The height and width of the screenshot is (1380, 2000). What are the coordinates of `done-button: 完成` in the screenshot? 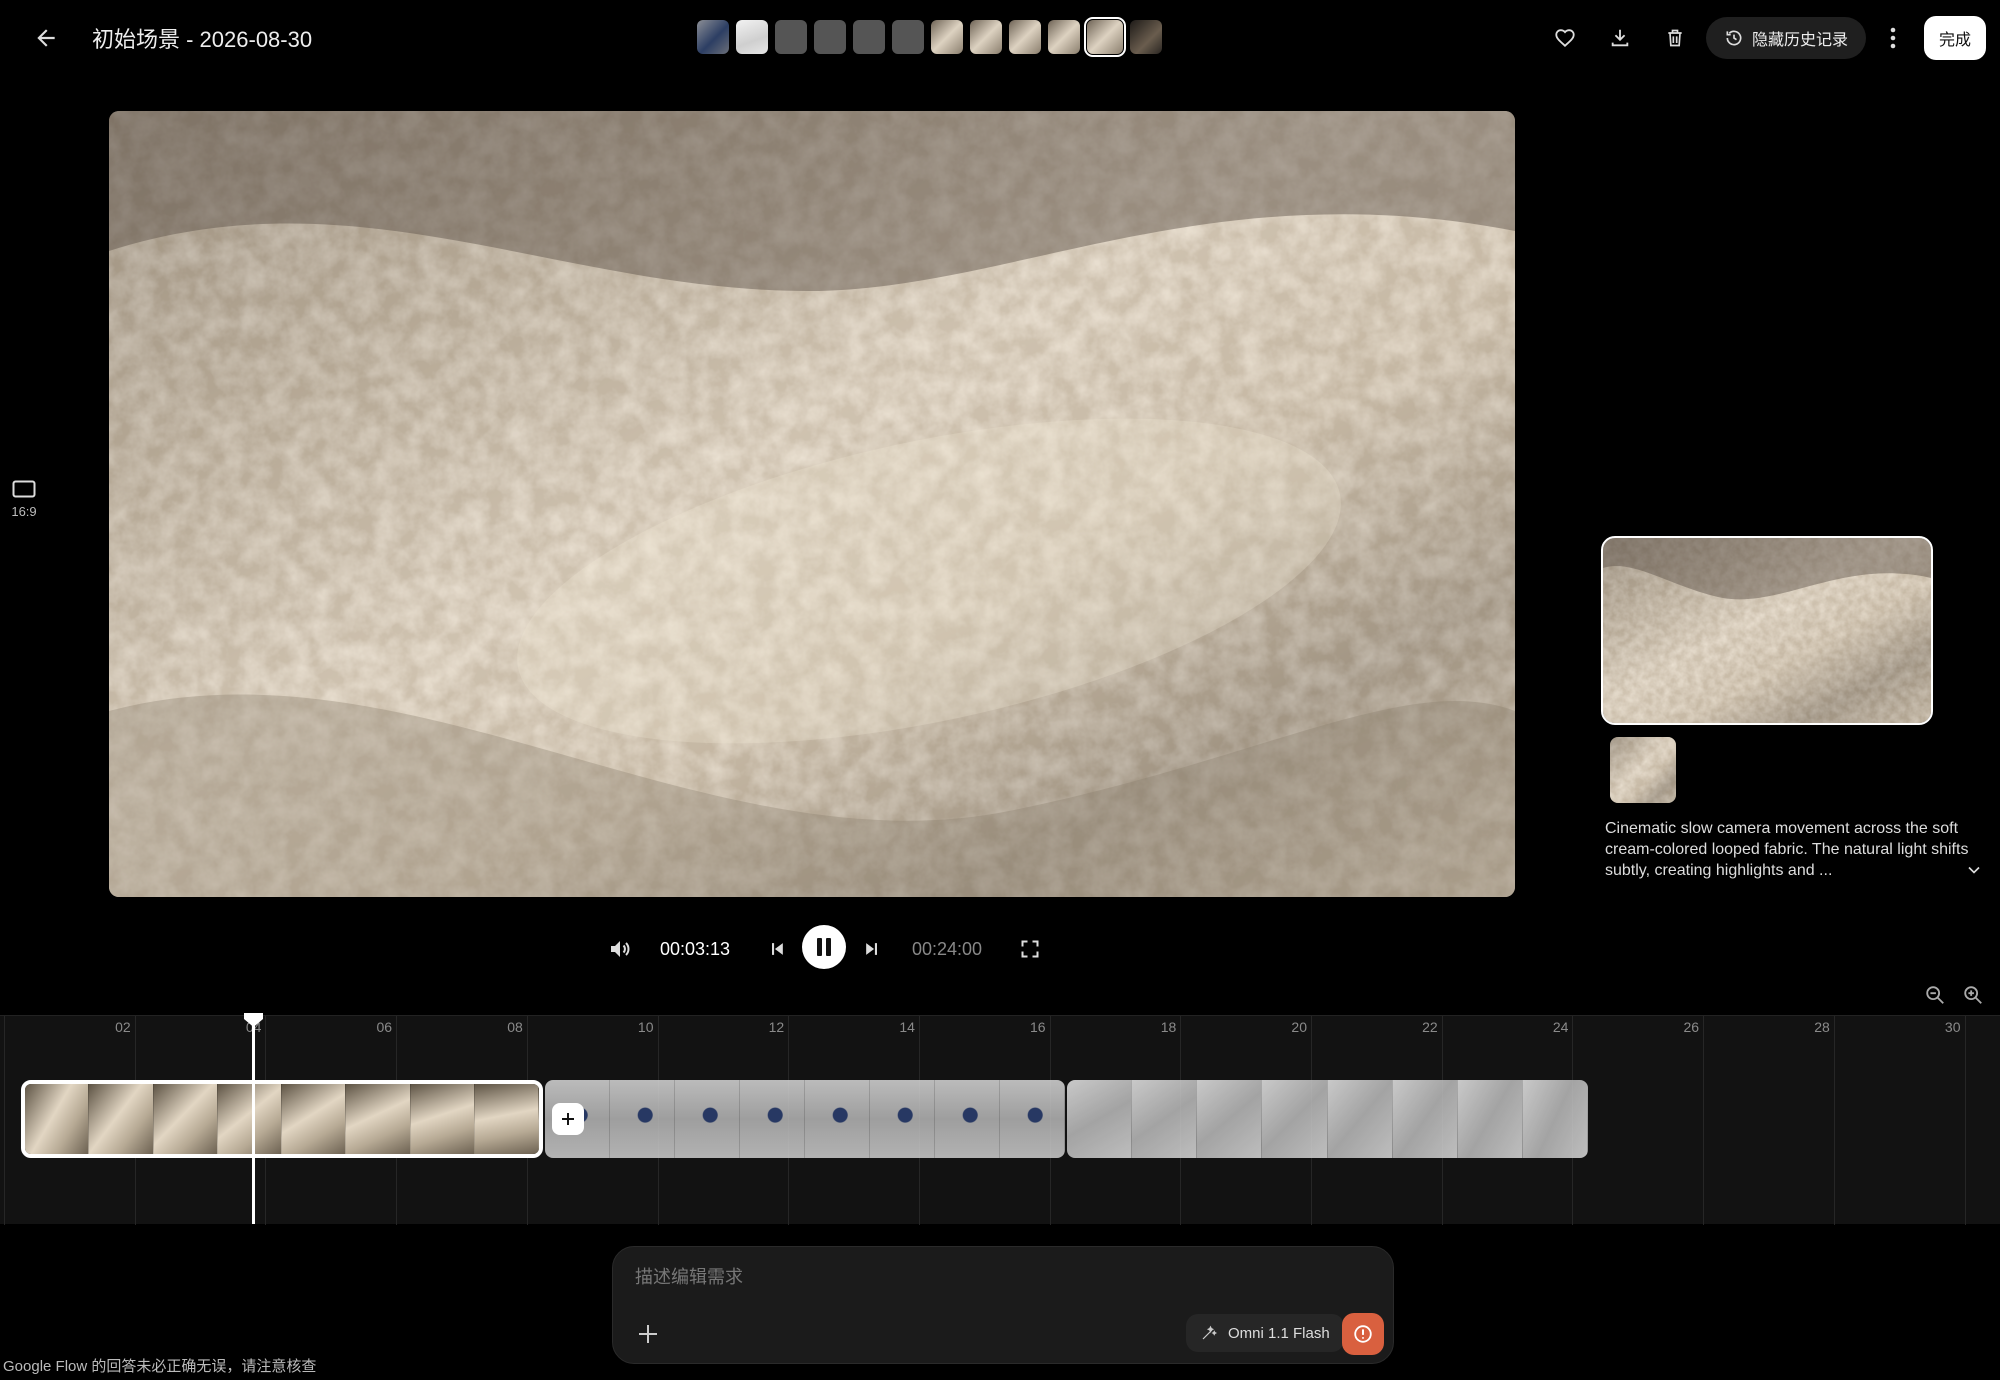 It's located at (1955, 38).